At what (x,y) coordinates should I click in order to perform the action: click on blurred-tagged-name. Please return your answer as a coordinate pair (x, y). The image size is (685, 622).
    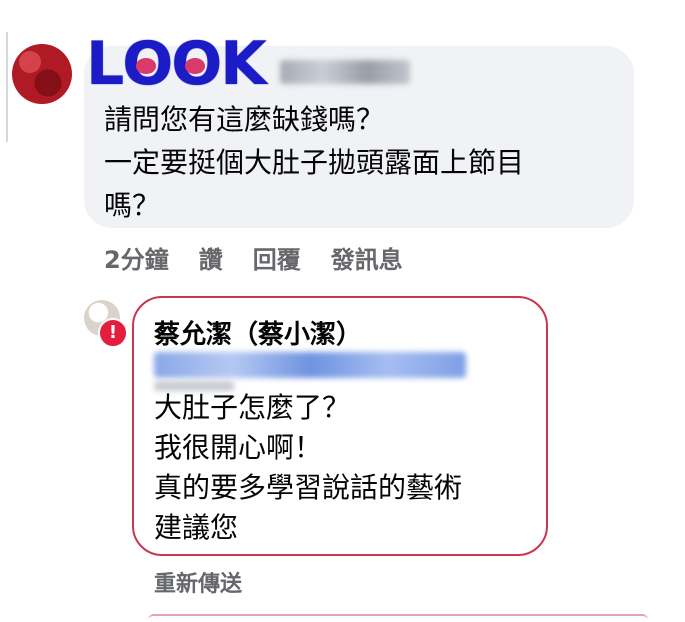
    Looking at the image, I should click on (310, 365).